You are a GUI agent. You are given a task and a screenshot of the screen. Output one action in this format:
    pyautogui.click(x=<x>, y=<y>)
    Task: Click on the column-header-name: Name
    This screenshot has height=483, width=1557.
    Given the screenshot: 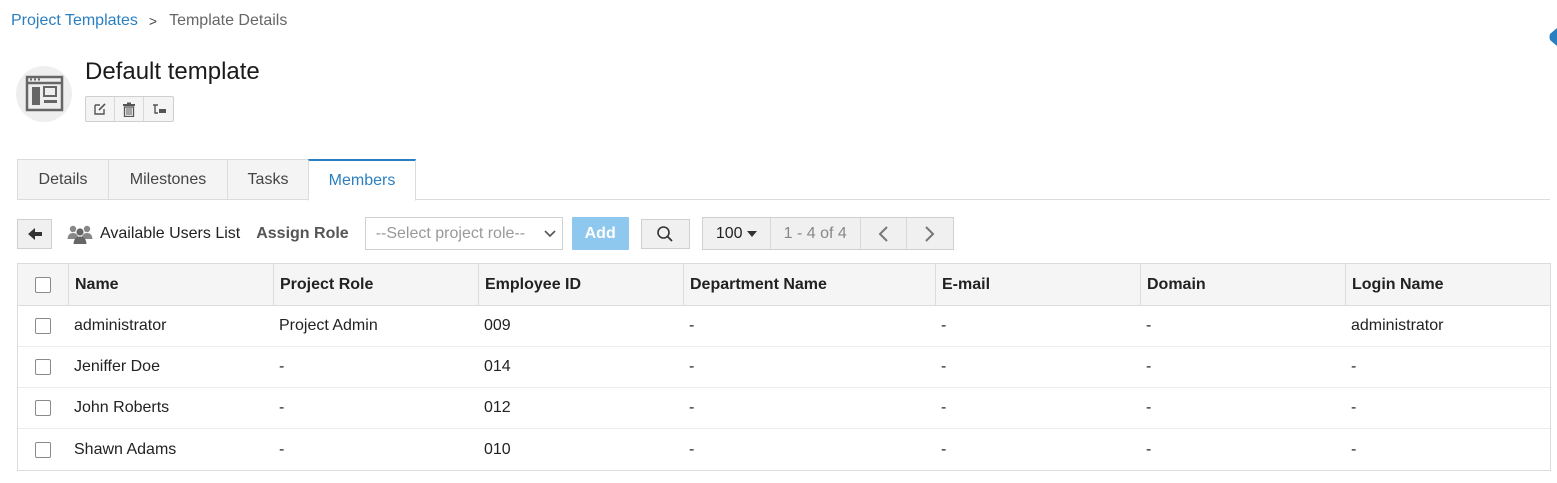 What is the action you would take?
    pyautogui.click(x=170, y=284)
    